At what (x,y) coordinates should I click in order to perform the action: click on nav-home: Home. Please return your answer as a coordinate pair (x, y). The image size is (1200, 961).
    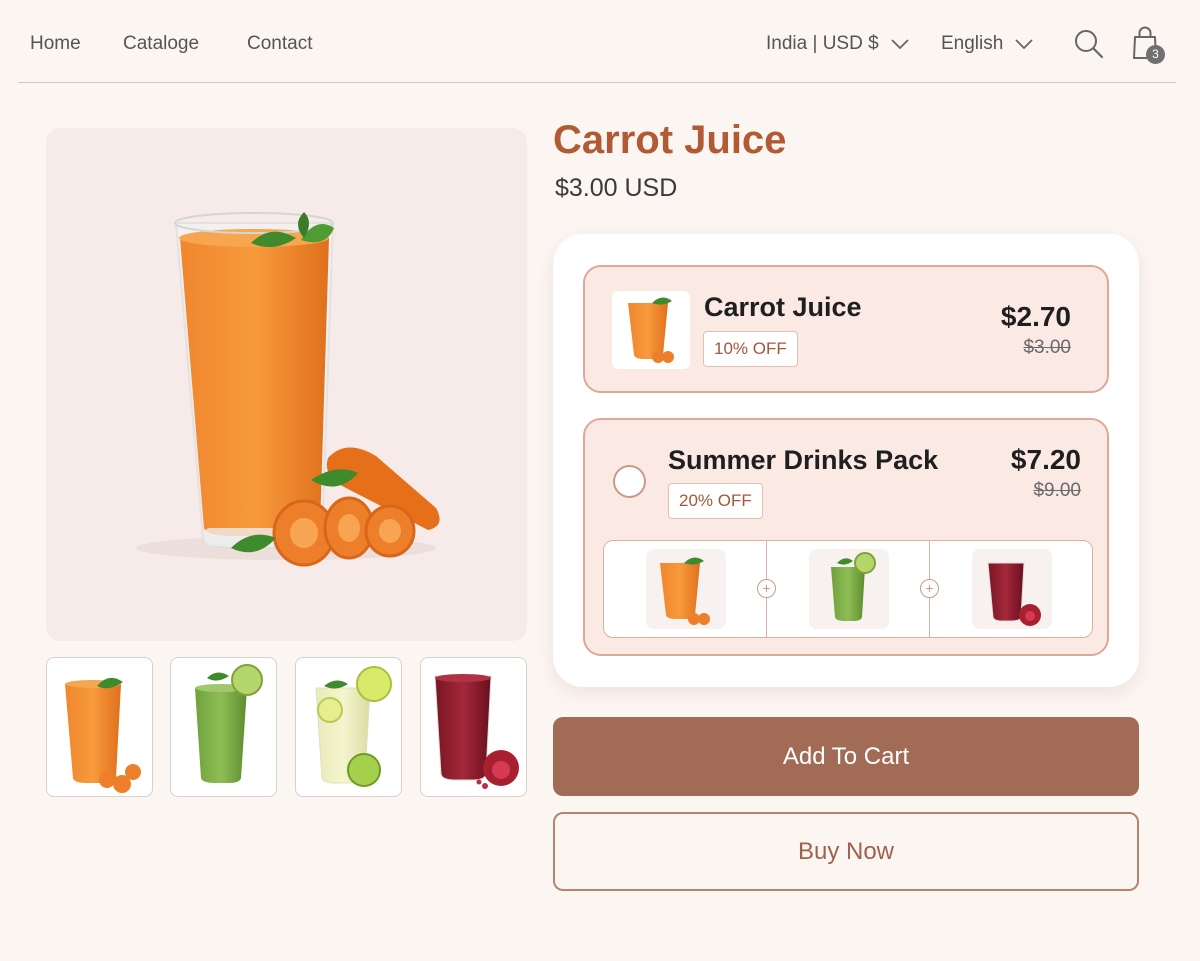
    Looking at the image, I should click on (55, 44).